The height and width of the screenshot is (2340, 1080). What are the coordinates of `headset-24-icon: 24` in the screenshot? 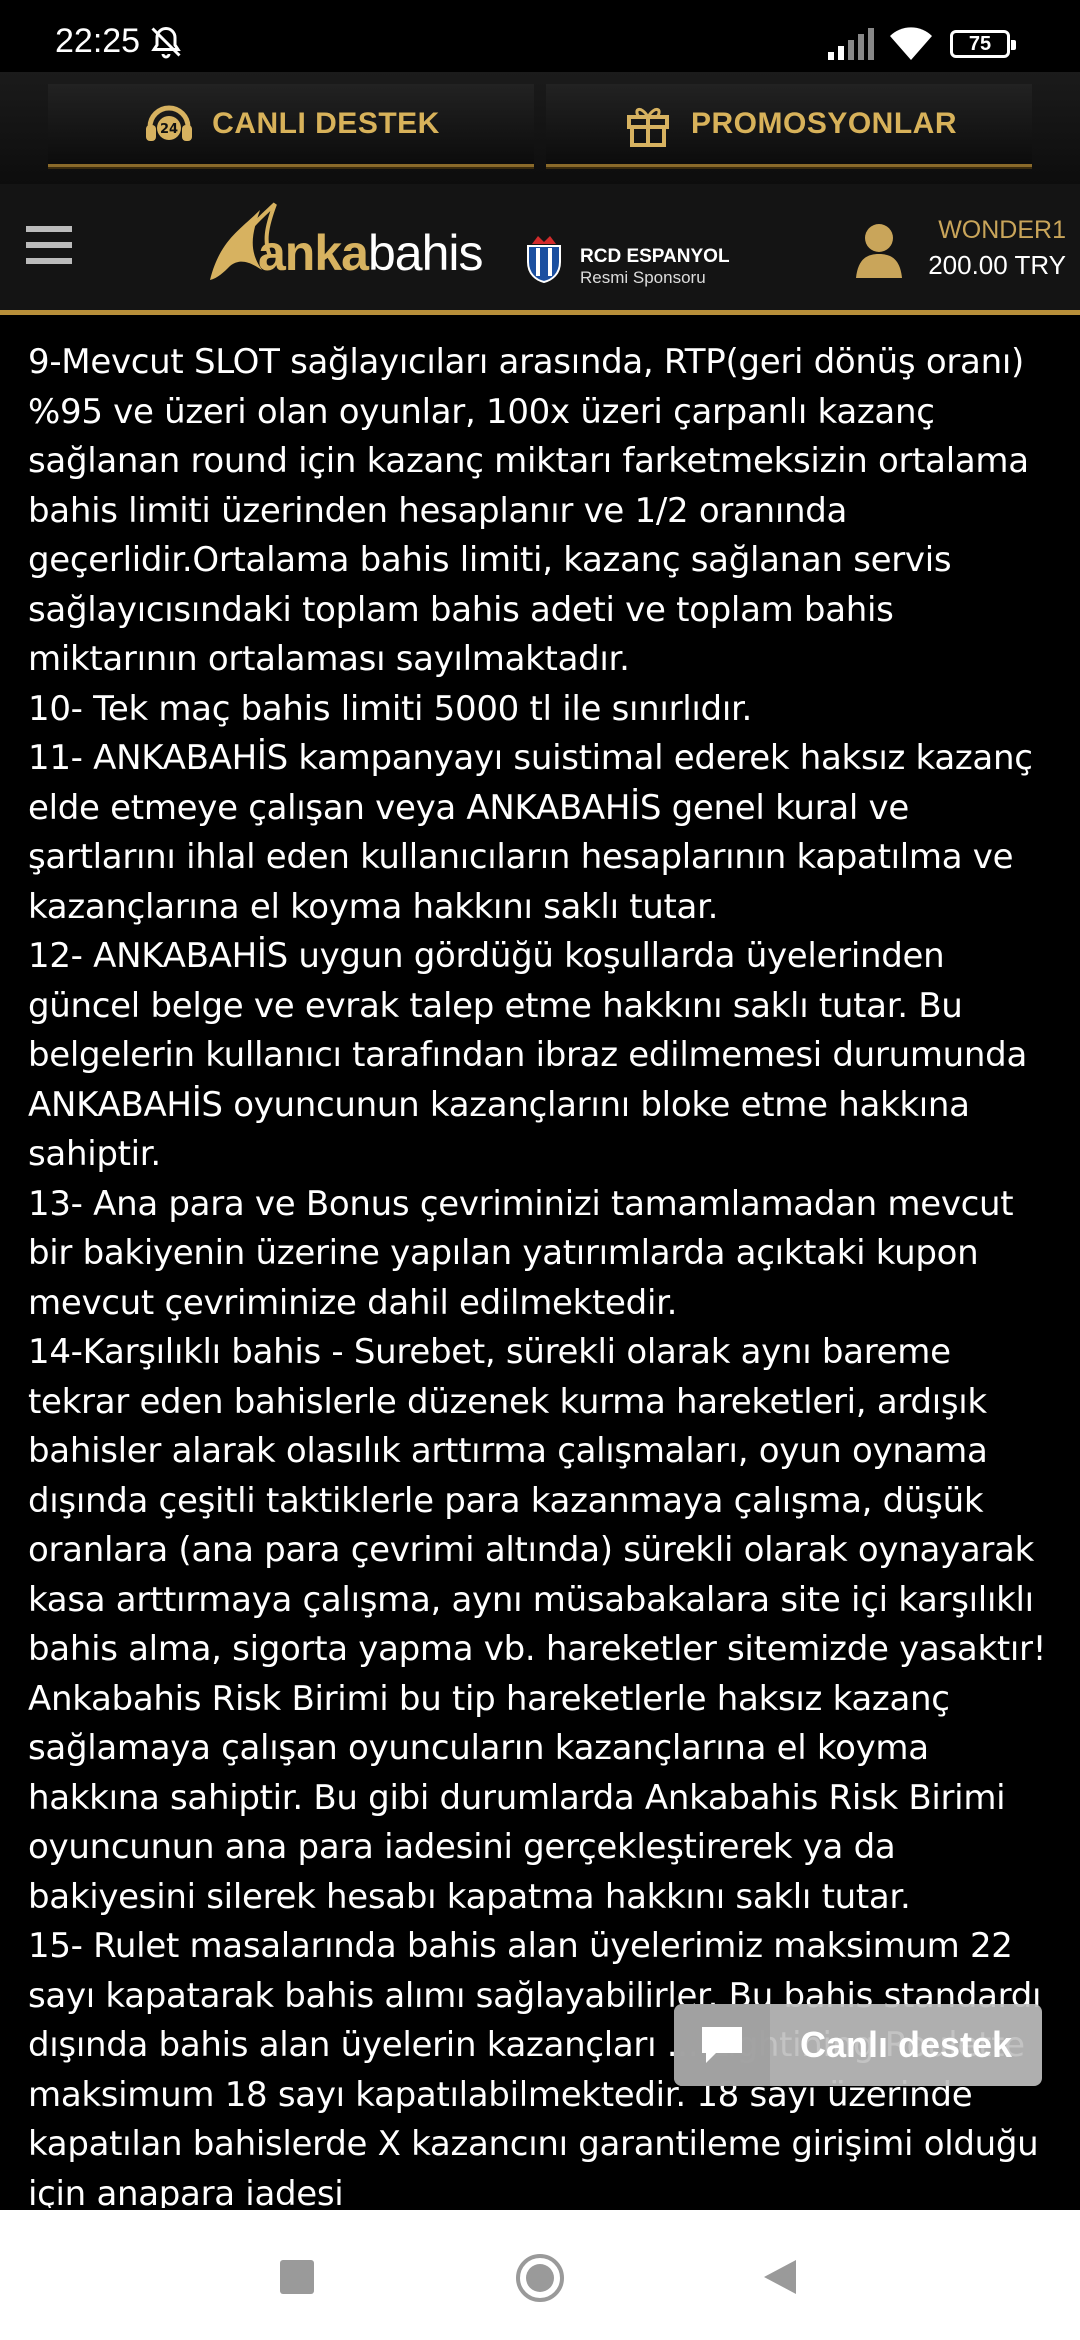 It's located at (169, 123).